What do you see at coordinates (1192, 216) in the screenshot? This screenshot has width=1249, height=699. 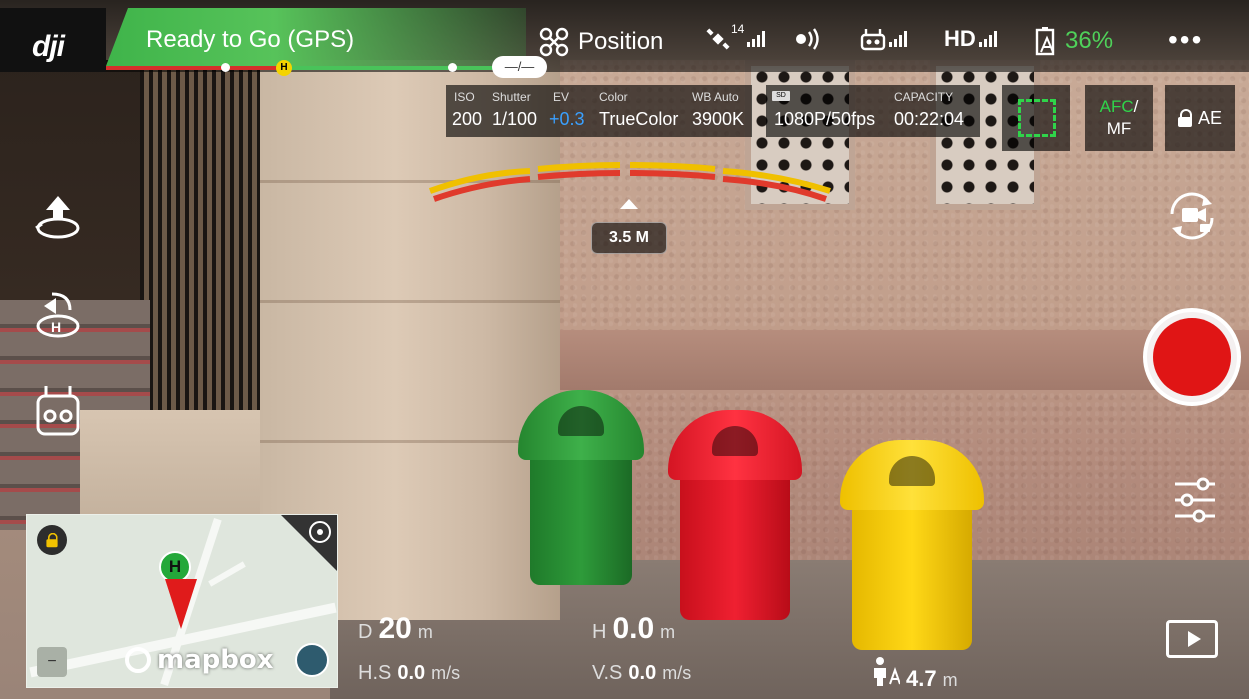 I see `camera-switch-icon` at bounding box center [1192, 216].